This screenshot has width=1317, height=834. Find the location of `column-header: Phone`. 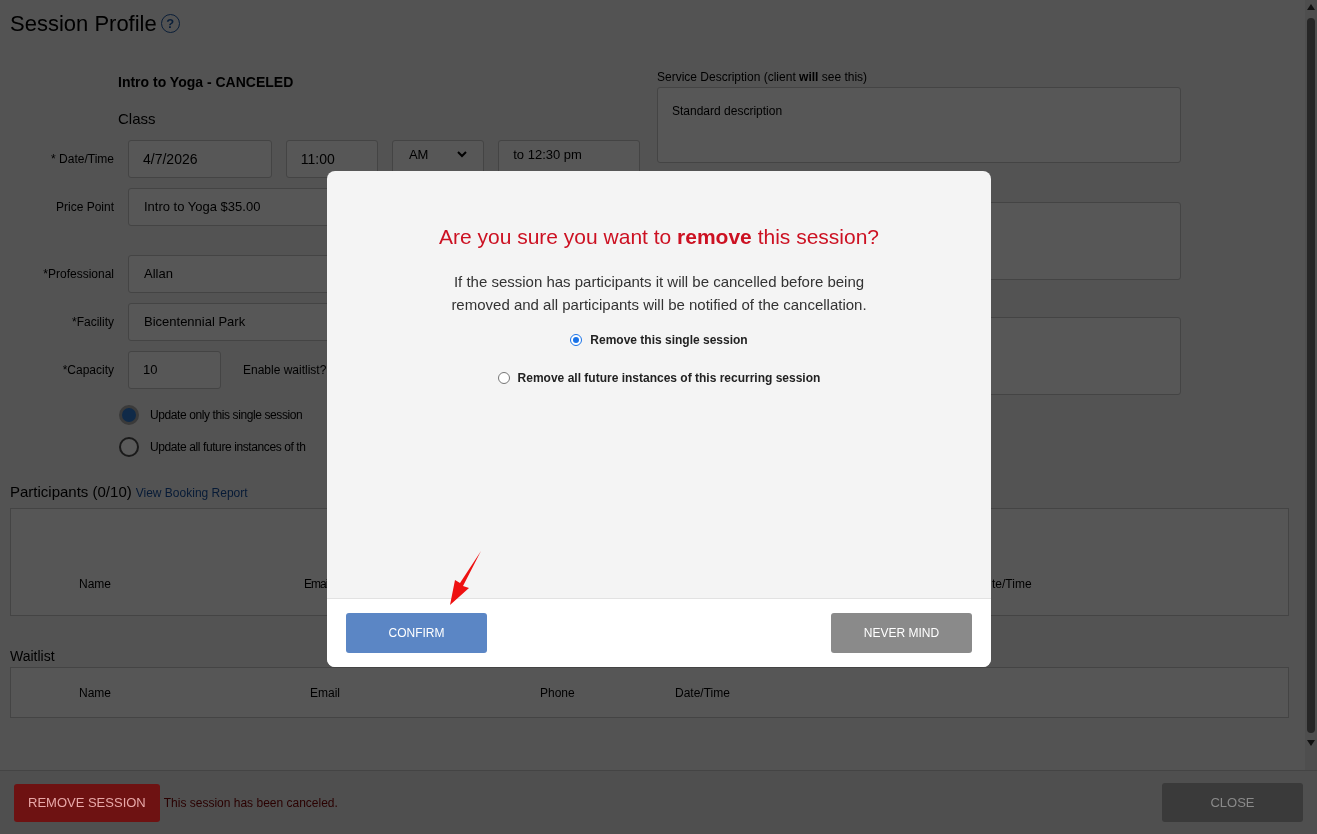

column-header: Phone is located at coordinates (557, 692).